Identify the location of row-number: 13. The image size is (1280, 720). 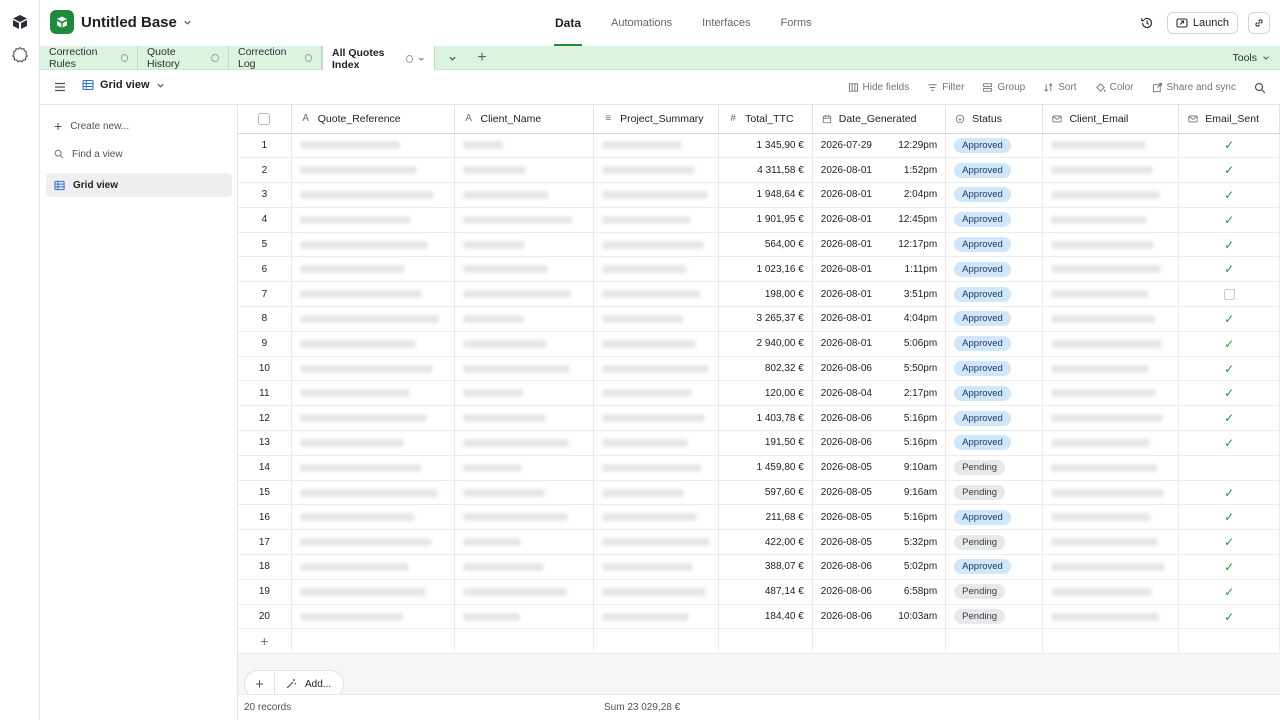
(265, 443).